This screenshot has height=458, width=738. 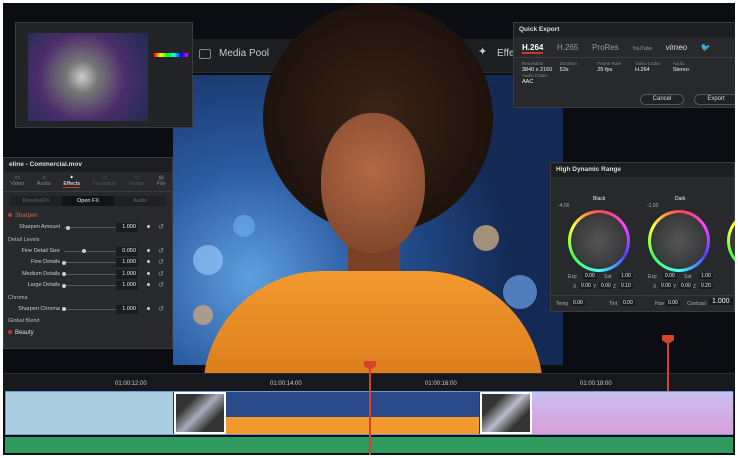 What do you see at coordinates (18, 297) in the screenshot?
I see `chroma-heading: Chroma` at bounding box center [18, 297].